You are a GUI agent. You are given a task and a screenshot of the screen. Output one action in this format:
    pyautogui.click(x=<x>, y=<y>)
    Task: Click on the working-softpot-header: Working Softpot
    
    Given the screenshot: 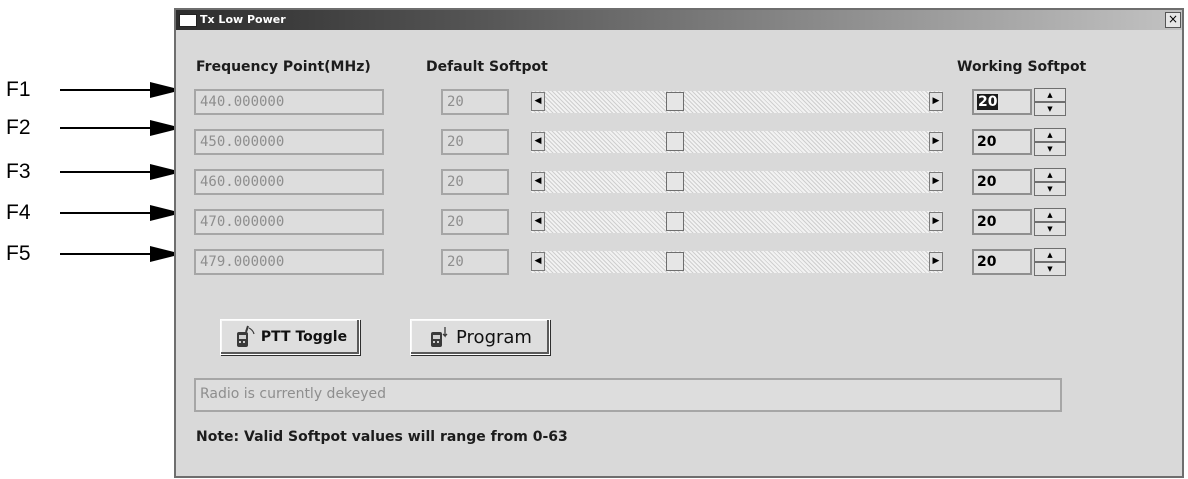 What is the action you would take?
    pyautogui.click(x=1022, y=67)
    